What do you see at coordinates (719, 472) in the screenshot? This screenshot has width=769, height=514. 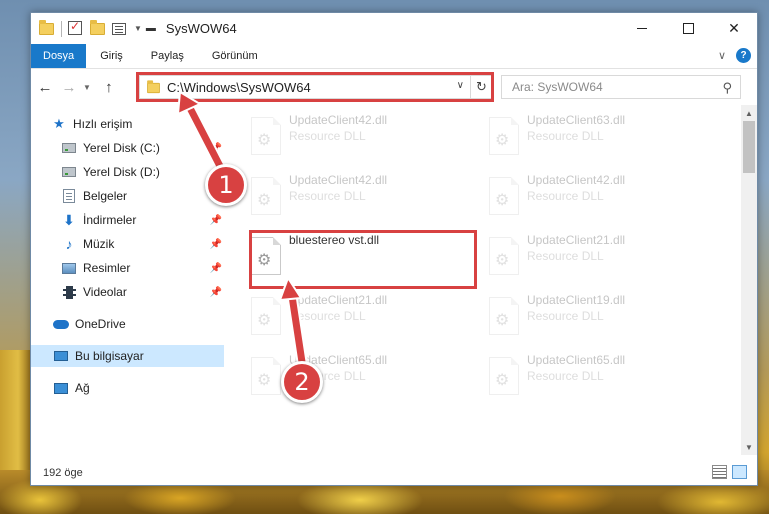 I see `details-view-icon` at bounding box center [719, 472].